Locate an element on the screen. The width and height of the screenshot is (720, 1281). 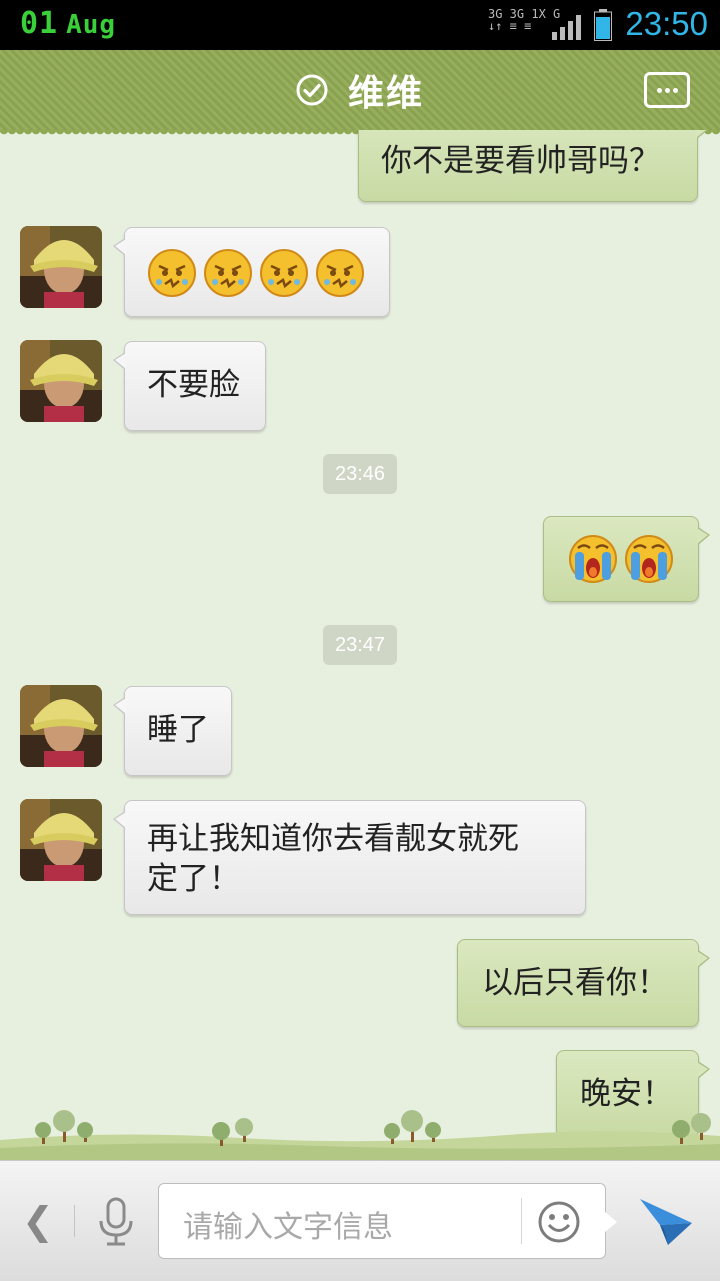
chat-header: 维维 is located at coordinates (360, 94).